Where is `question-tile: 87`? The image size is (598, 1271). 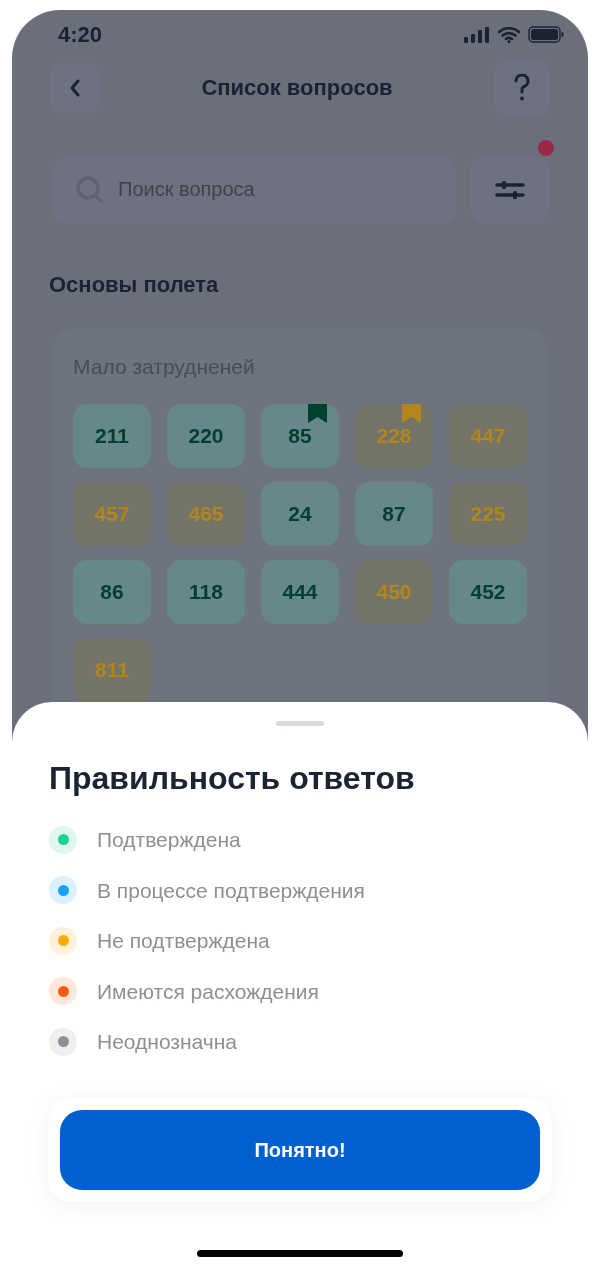 question-tile: 87 is located at coordinates (394, 514).